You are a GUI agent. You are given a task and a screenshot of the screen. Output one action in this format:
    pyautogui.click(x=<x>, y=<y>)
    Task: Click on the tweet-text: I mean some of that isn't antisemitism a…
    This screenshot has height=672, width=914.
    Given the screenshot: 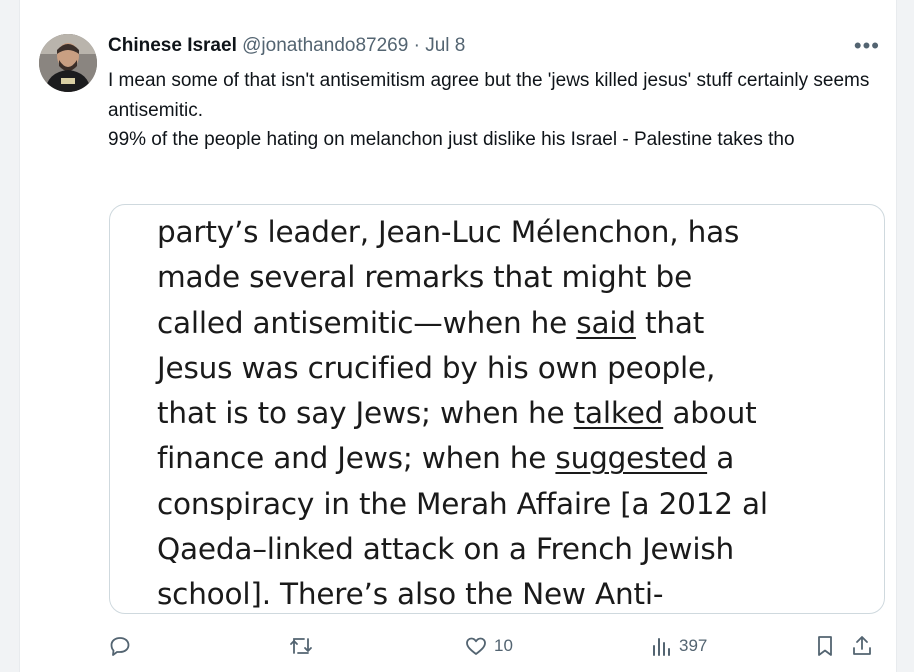 What is the action you would take?
    pyautogui.click(x=493, y=110)
    